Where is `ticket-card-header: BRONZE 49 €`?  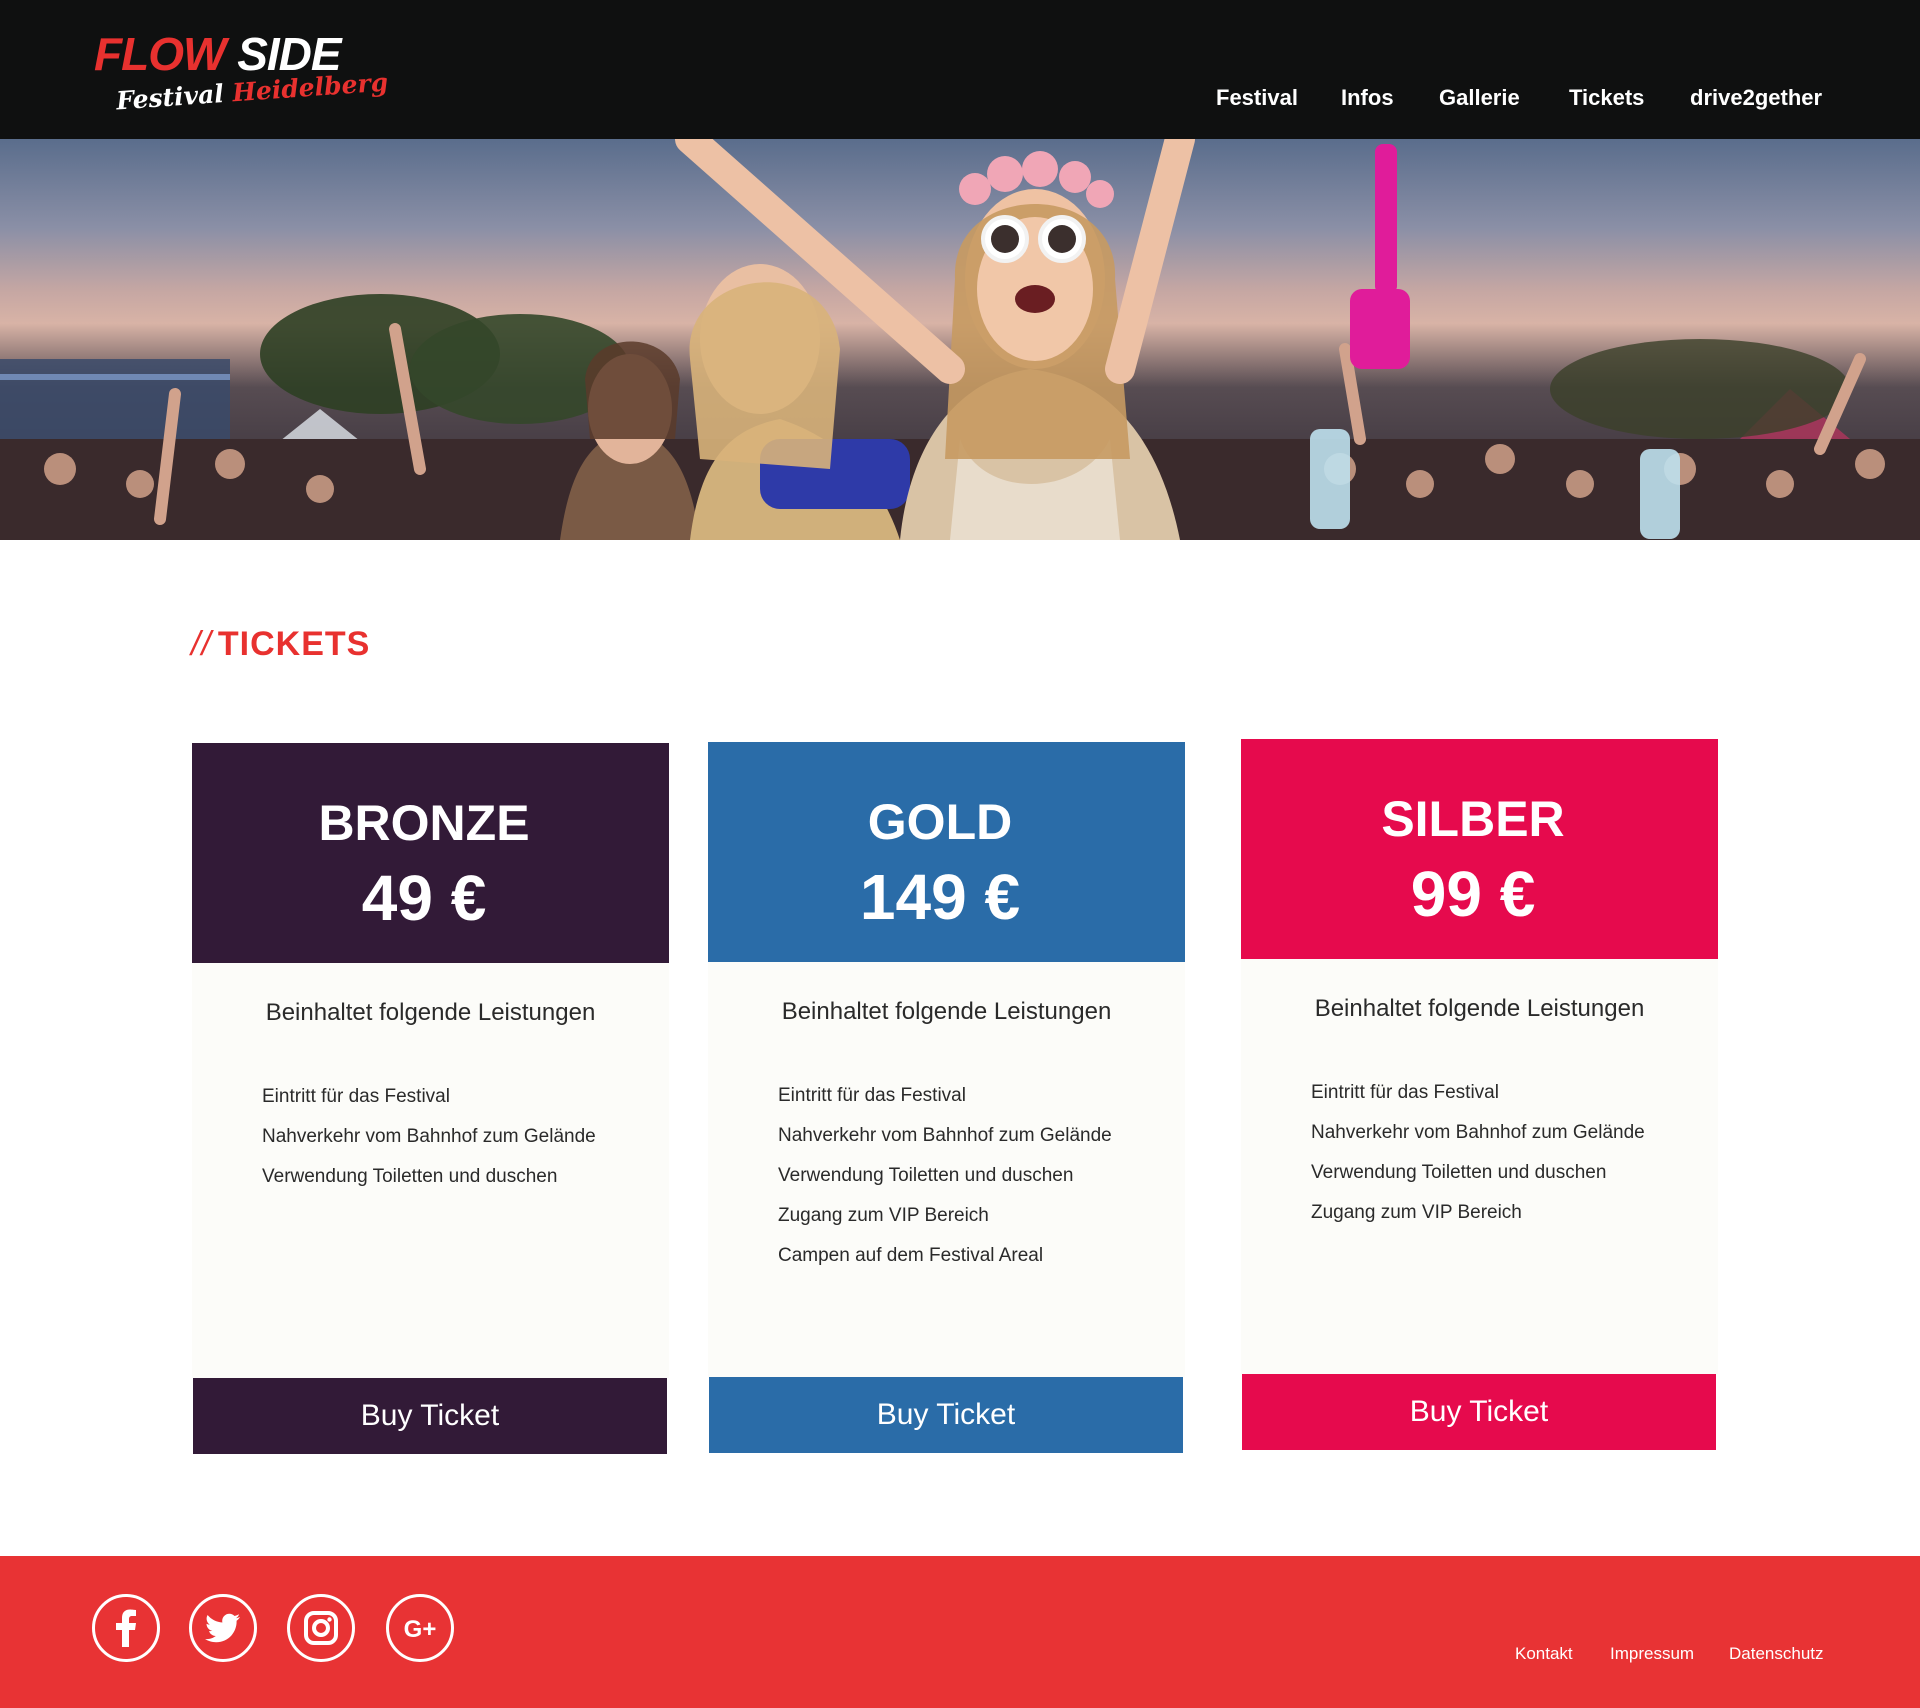 ticket-card-header: BRONZE 49 € is located at coordinates (430, 853).